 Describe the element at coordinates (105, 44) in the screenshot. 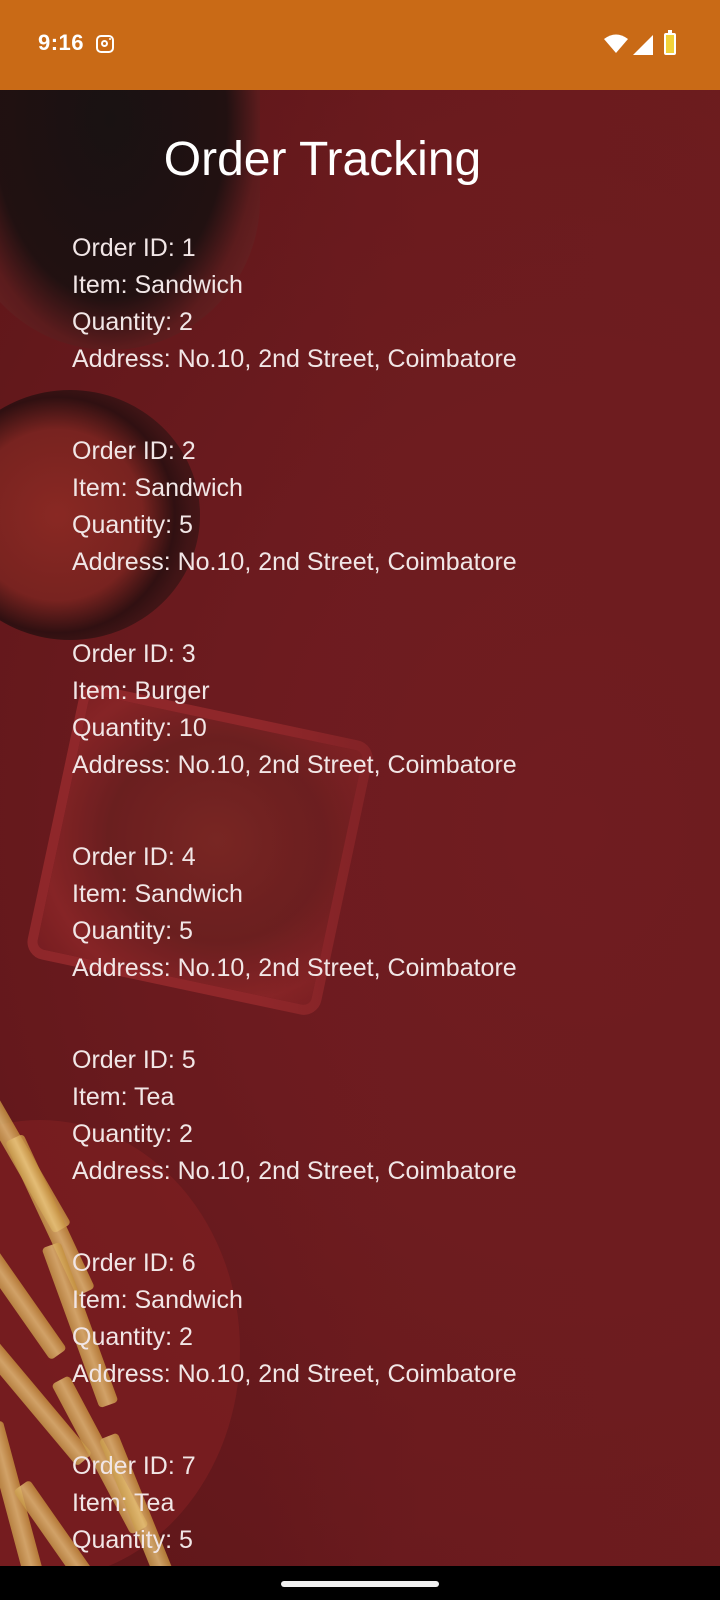

I see `instagram-icon` at that location.